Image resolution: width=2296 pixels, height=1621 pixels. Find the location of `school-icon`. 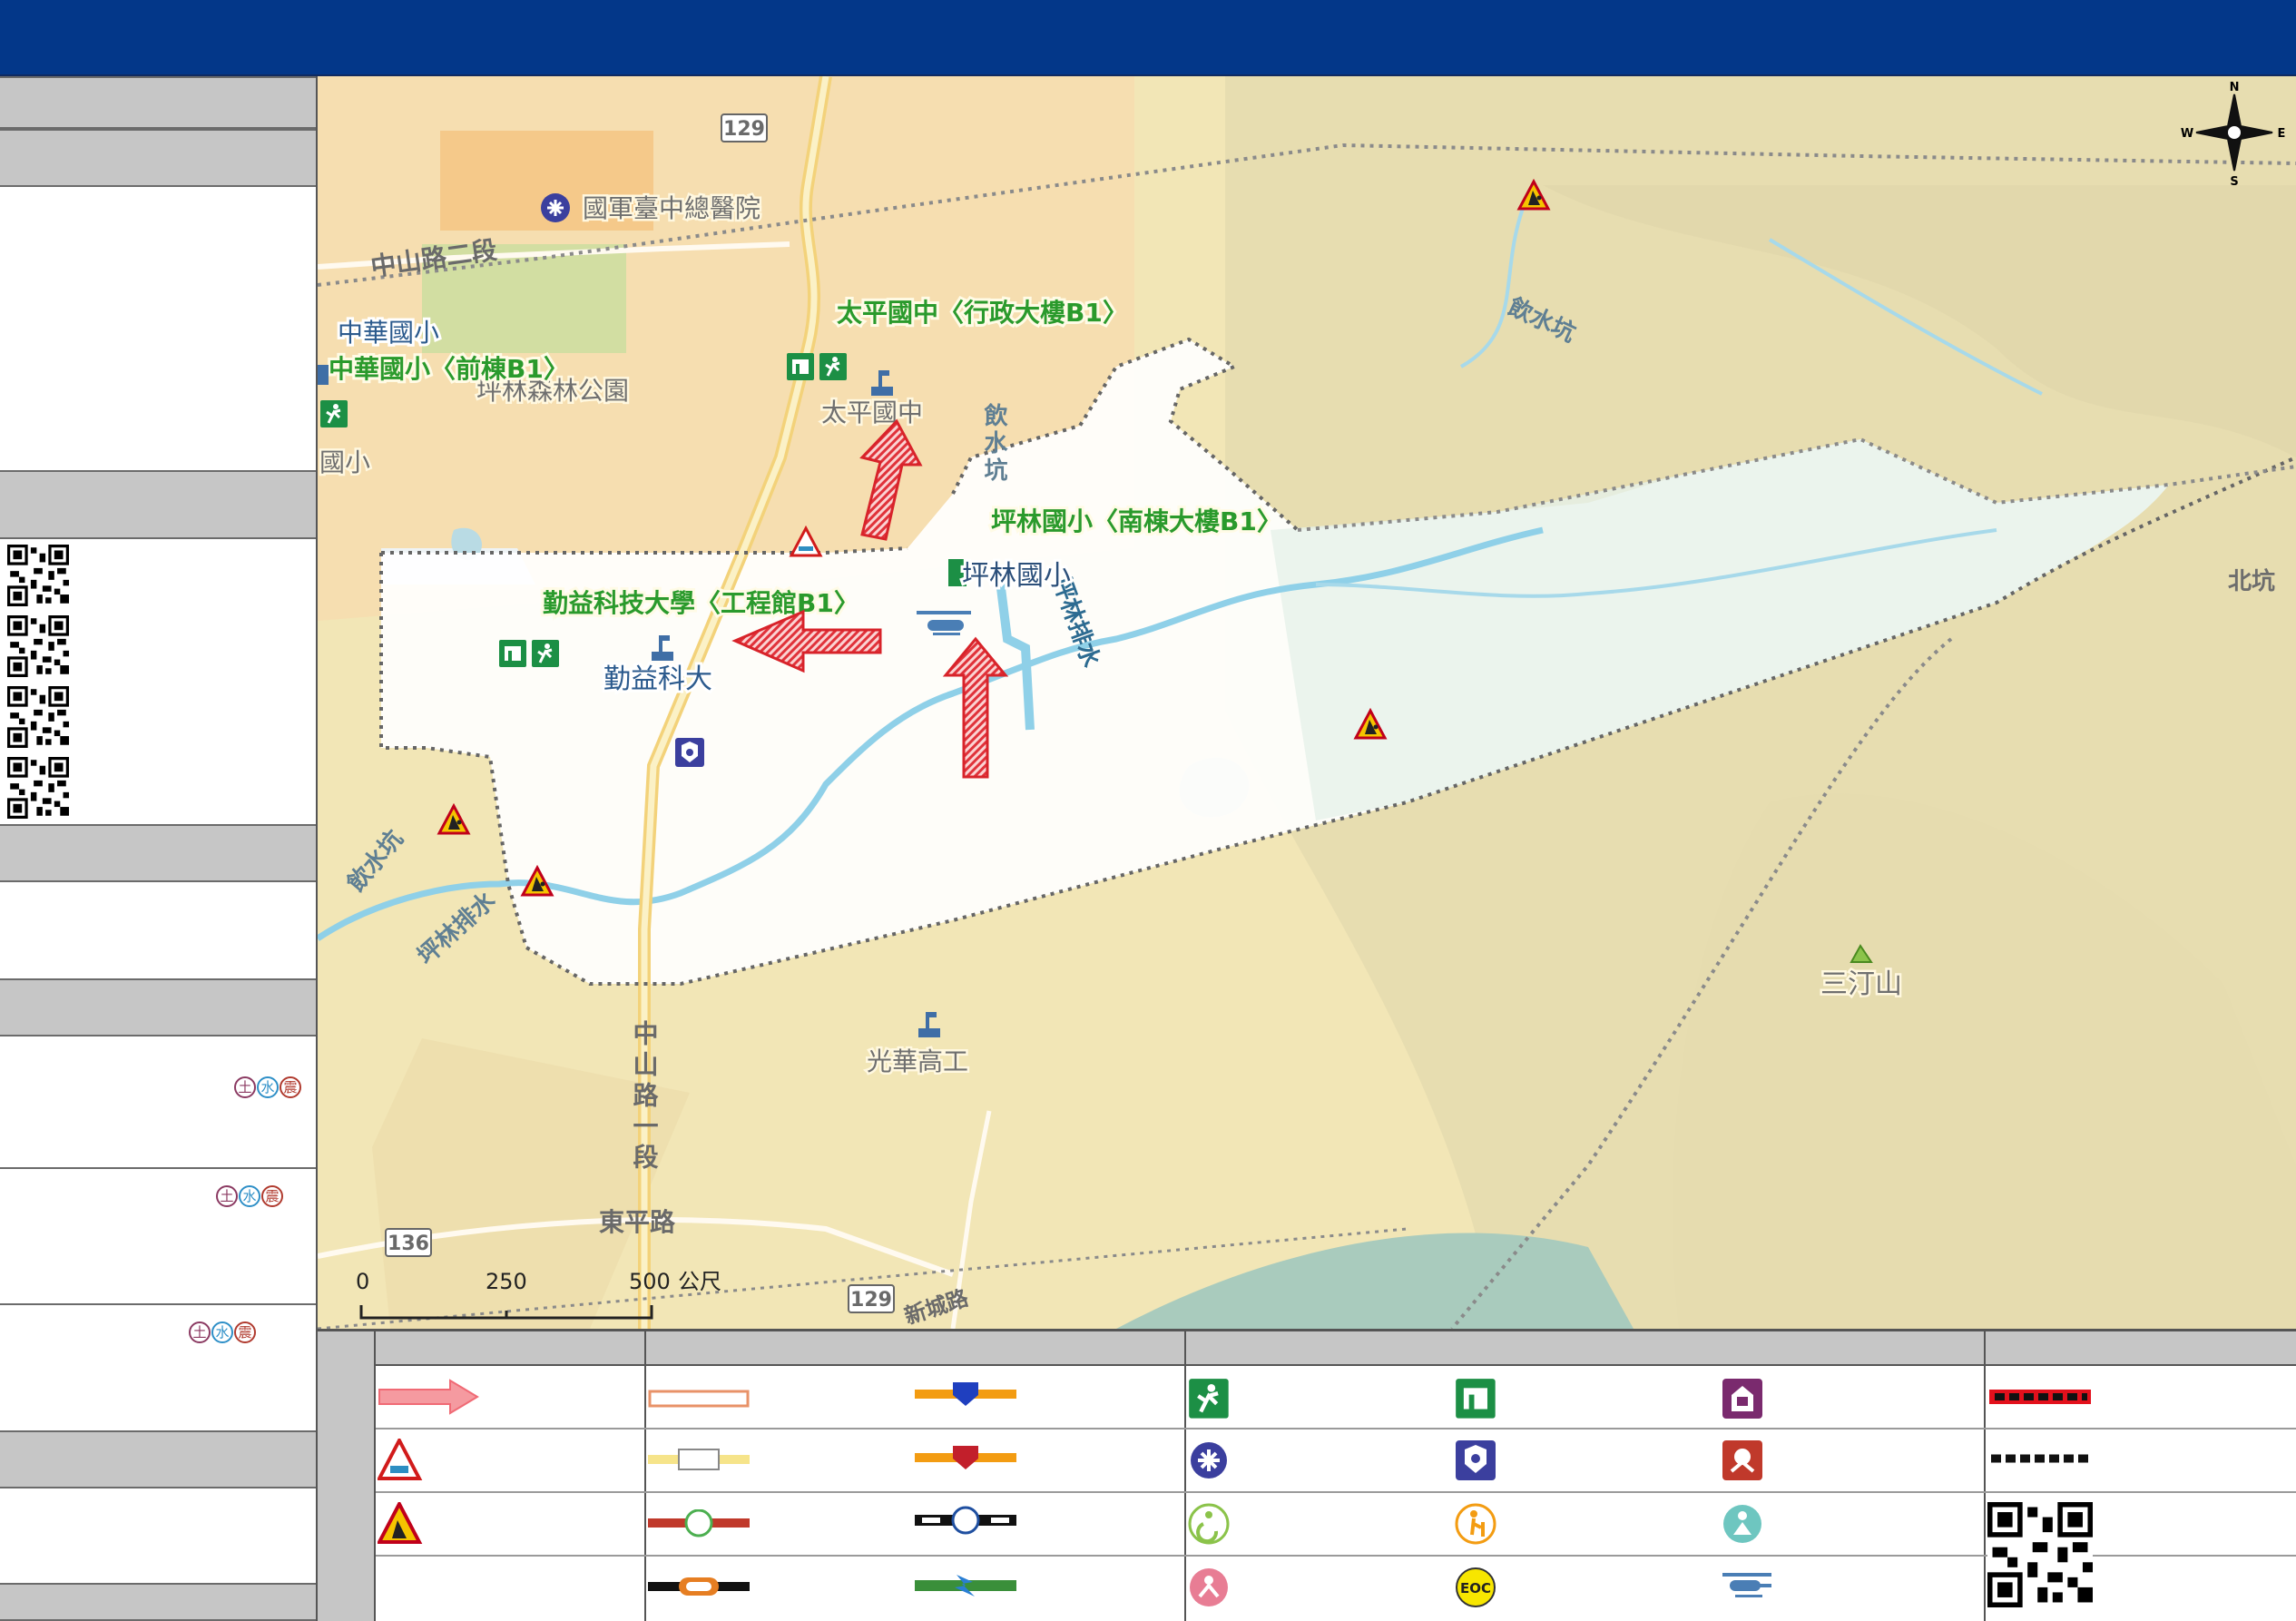

school-icon is located at coordinates (323, 375).